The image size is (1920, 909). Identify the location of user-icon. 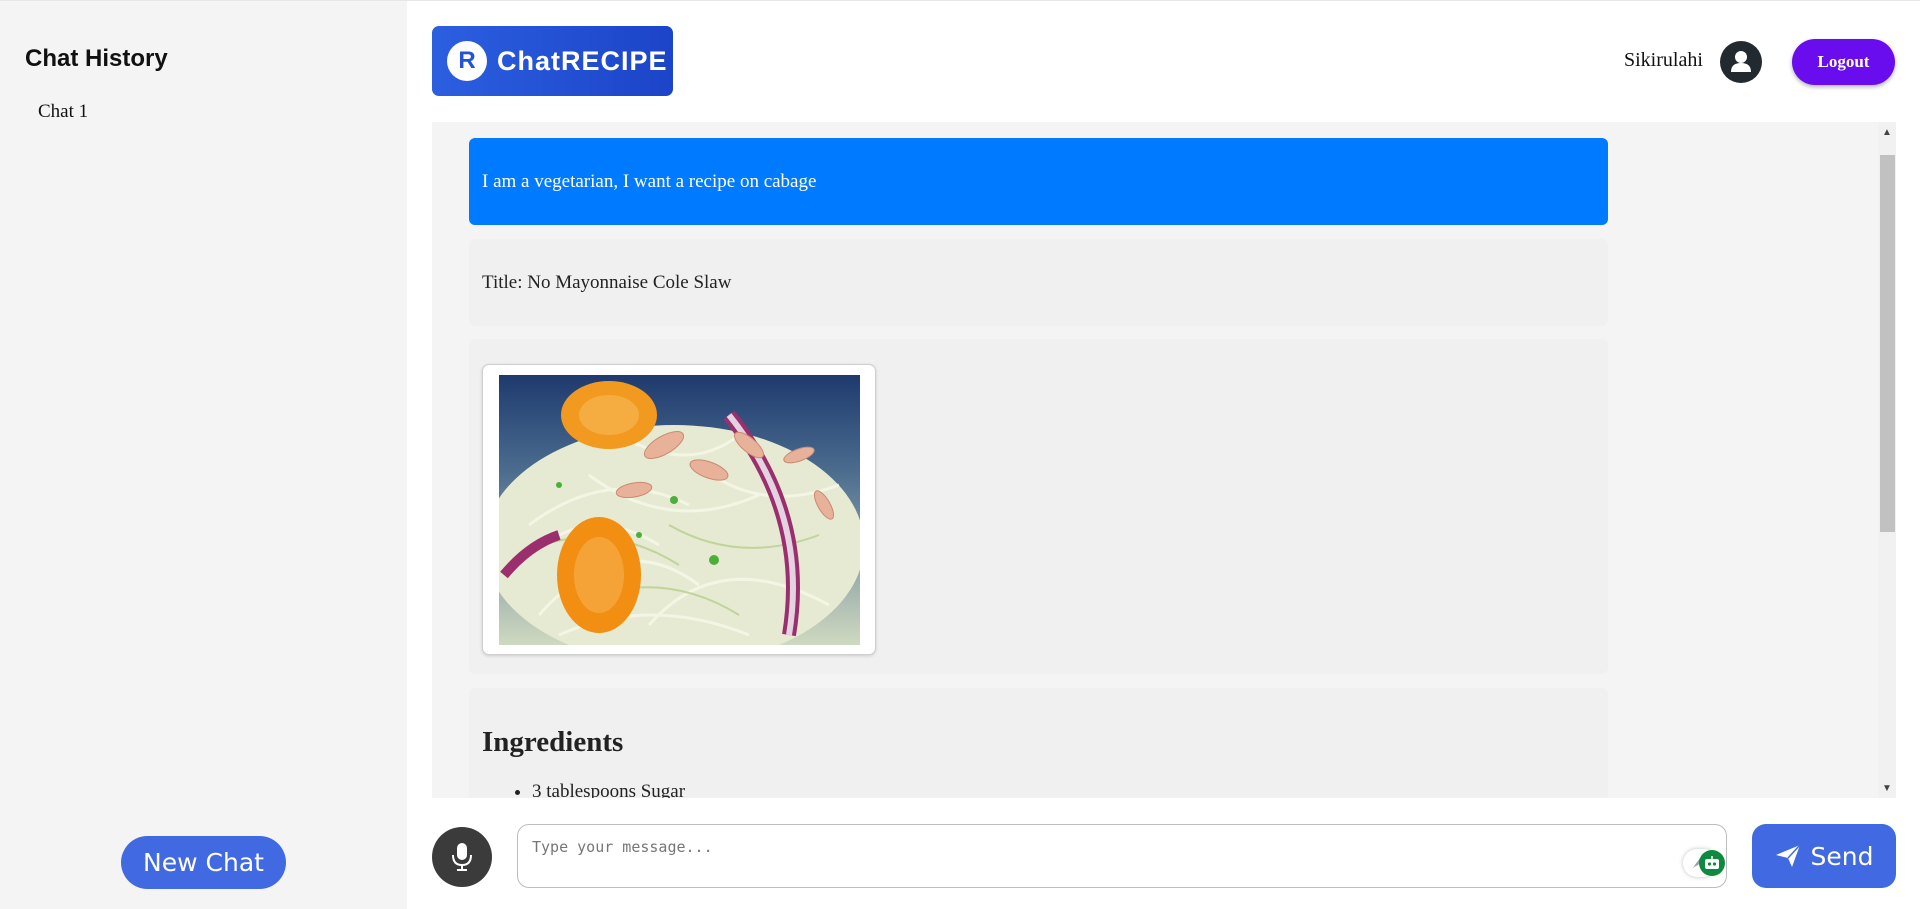
(1741, 62).